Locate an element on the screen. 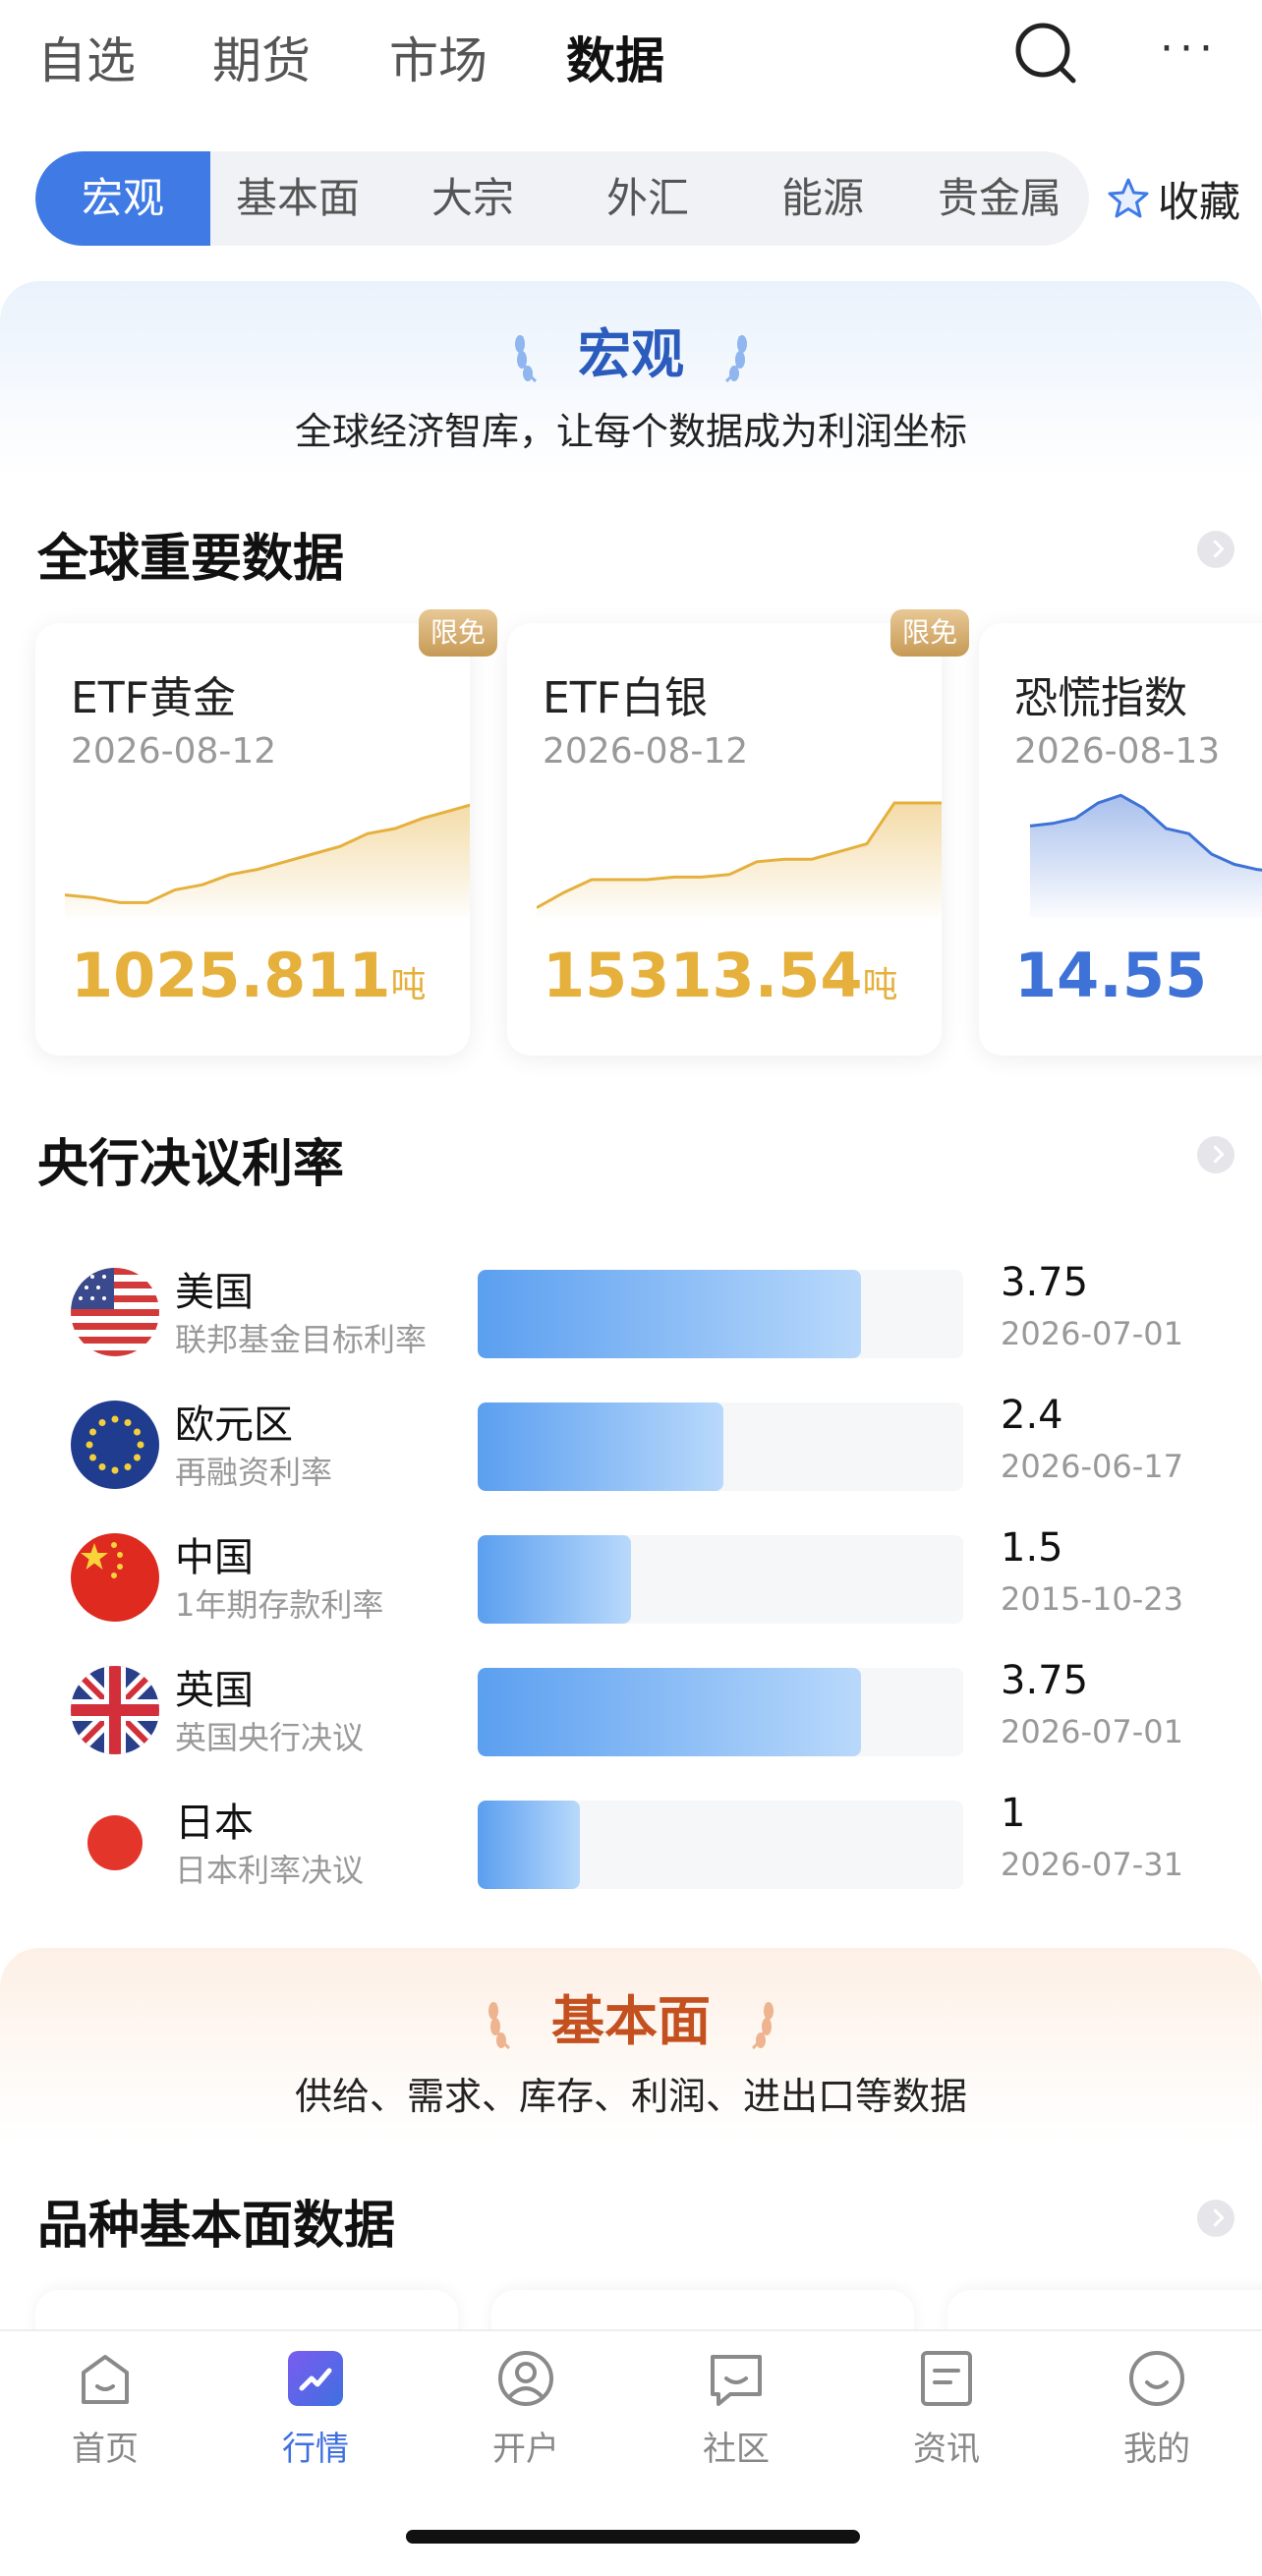 The height and width of the screenshot is (2576, 1262). macro-hero-subtitle: 全球经济智库，让每个数据成为利润坐标 is located at coordinates (630, 432).